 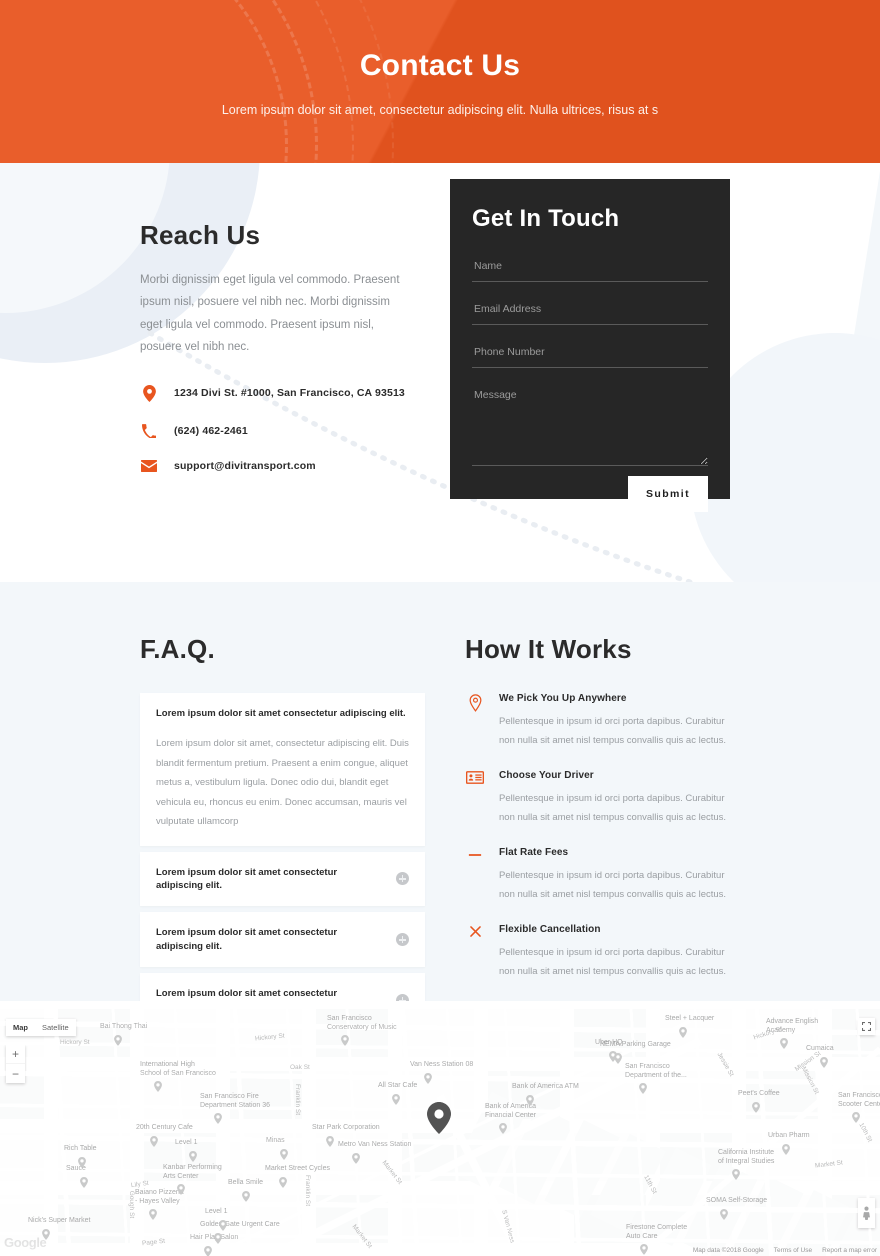 I want to click on map-place-label: All Star Cafe, so click(x=397, y=1086).